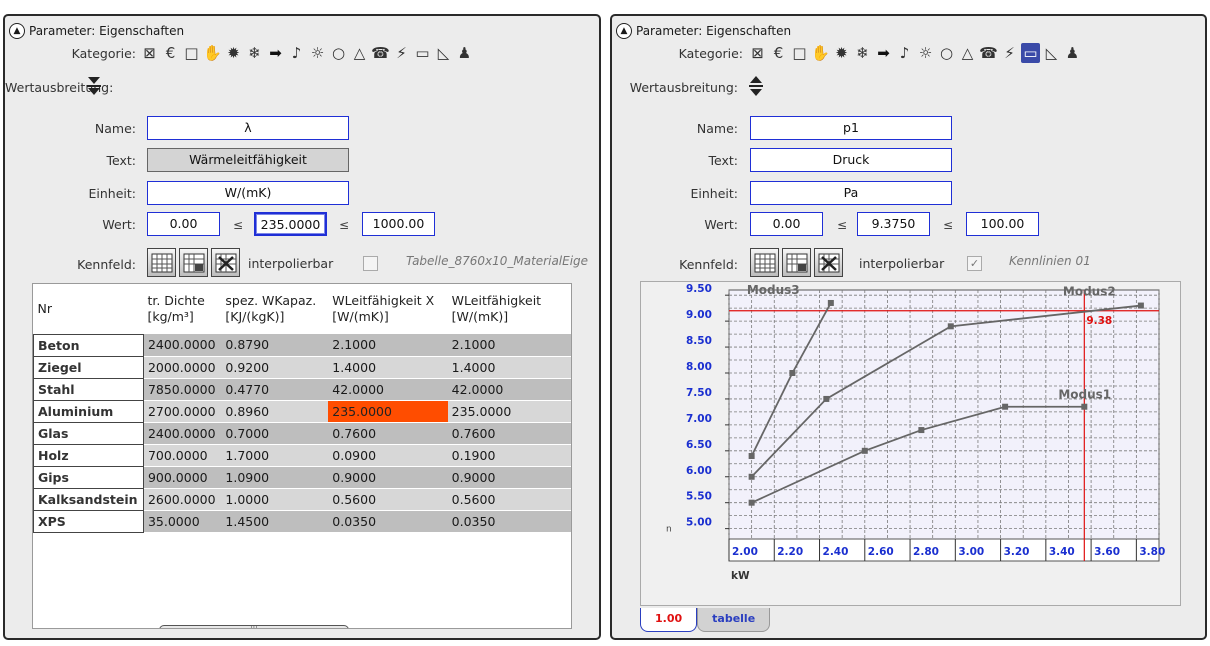 The image size is (1210, 646). I want to click on table-cell: 0.9200, so click(275, 367).